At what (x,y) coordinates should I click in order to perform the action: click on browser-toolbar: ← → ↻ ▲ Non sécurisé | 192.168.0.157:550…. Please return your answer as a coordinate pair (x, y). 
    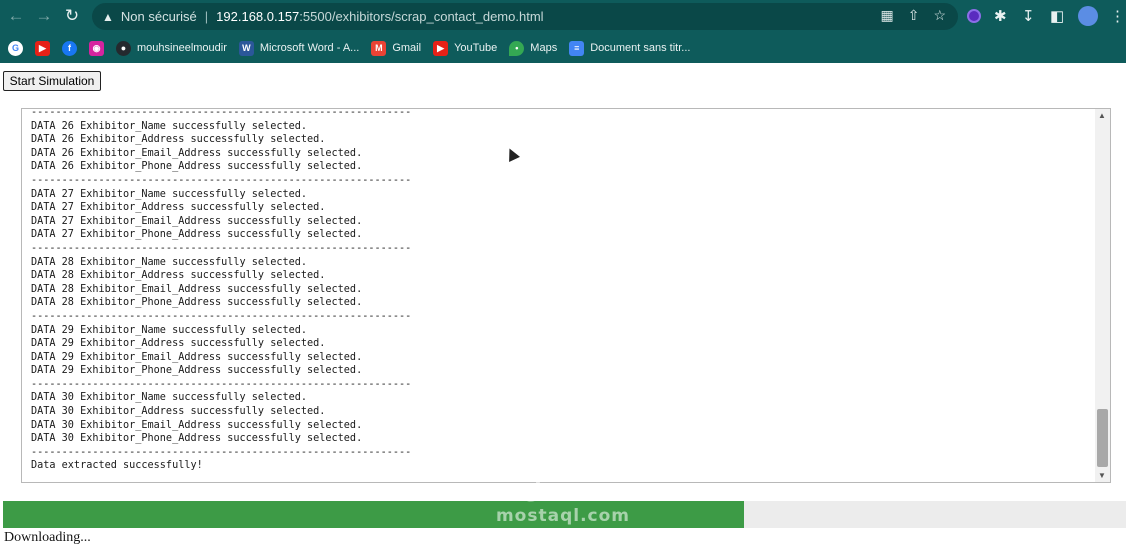
    Looking at the image, I should click on (563, 16).